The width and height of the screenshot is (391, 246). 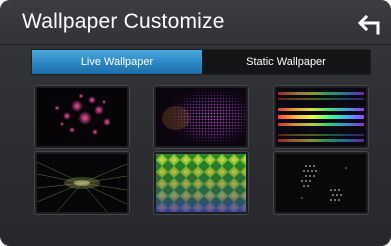 What do you see at coordinates (117, 62) in the screenshot?
I see `tab-live-wallpaper: Live Wallpaper` at bounding box center [117, 62].